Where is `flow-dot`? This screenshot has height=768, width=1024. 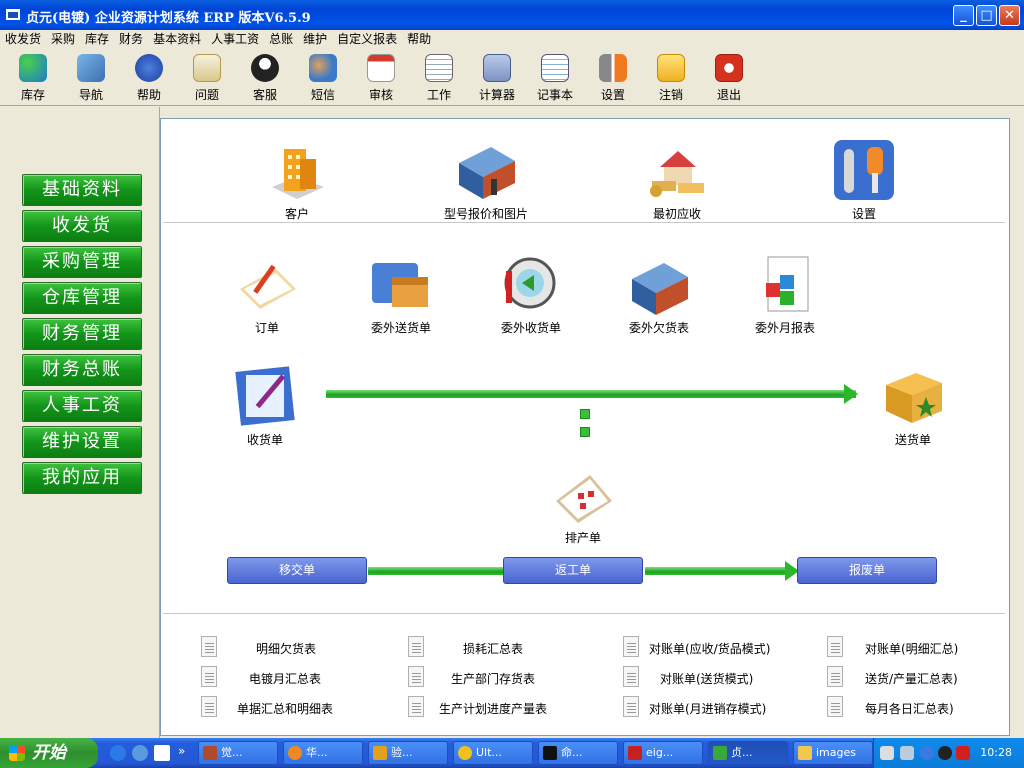 flow-dot is located at coordinates (585, 414).